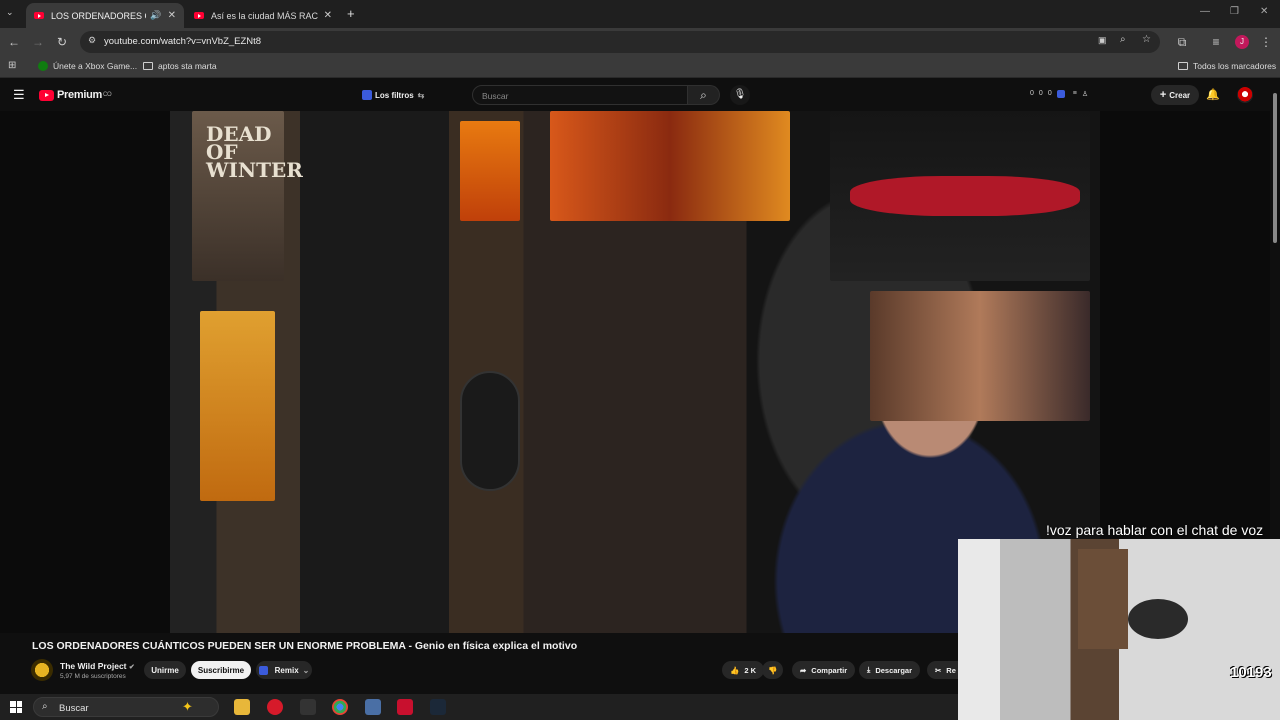 This screenshot has height=720, width=1280. I want to click on subscribe-button: Suscribirme, so click(221, 670).